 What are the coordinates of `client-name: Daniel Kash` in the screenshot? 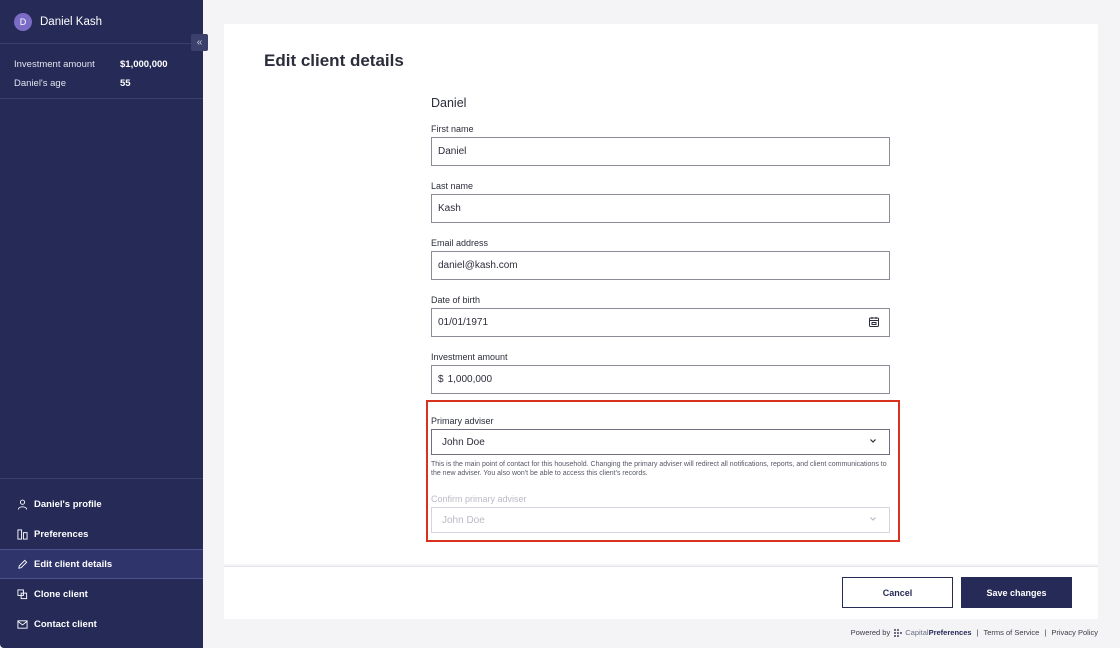 It's located at (71, 21).